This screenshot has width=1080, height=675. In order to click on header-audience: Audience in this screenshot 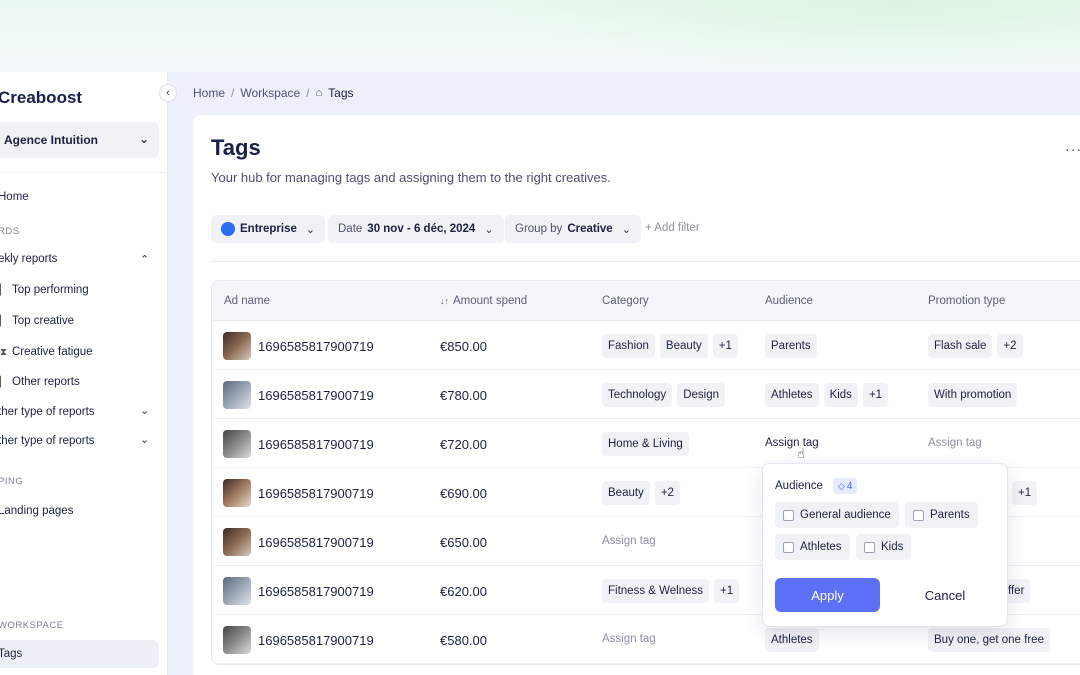, I will do `click(789, 301)`.